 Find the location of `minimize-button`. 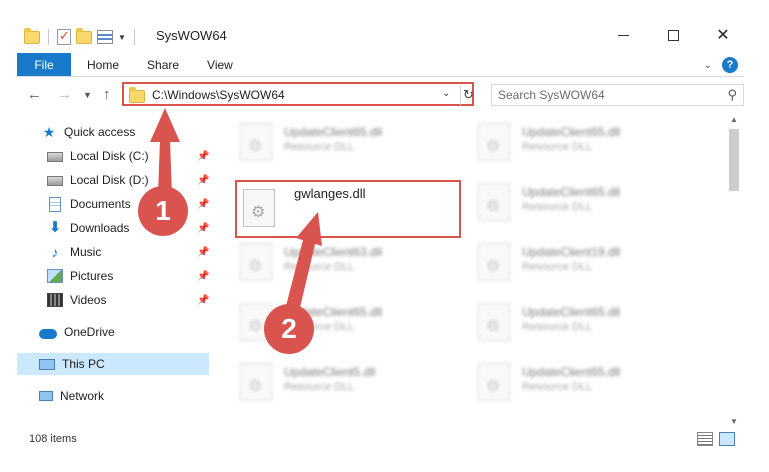

minimize-button is located at coordinates (623, 35).